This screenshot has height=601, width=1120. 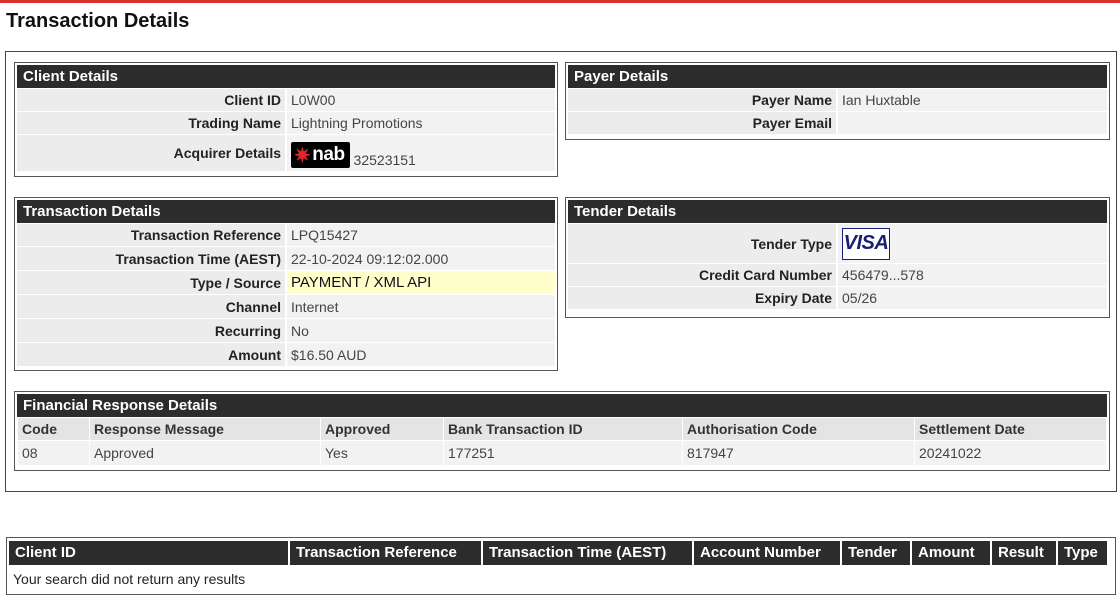 I want to click on recurring-row: Recurring No, so click(x=286, y=330).